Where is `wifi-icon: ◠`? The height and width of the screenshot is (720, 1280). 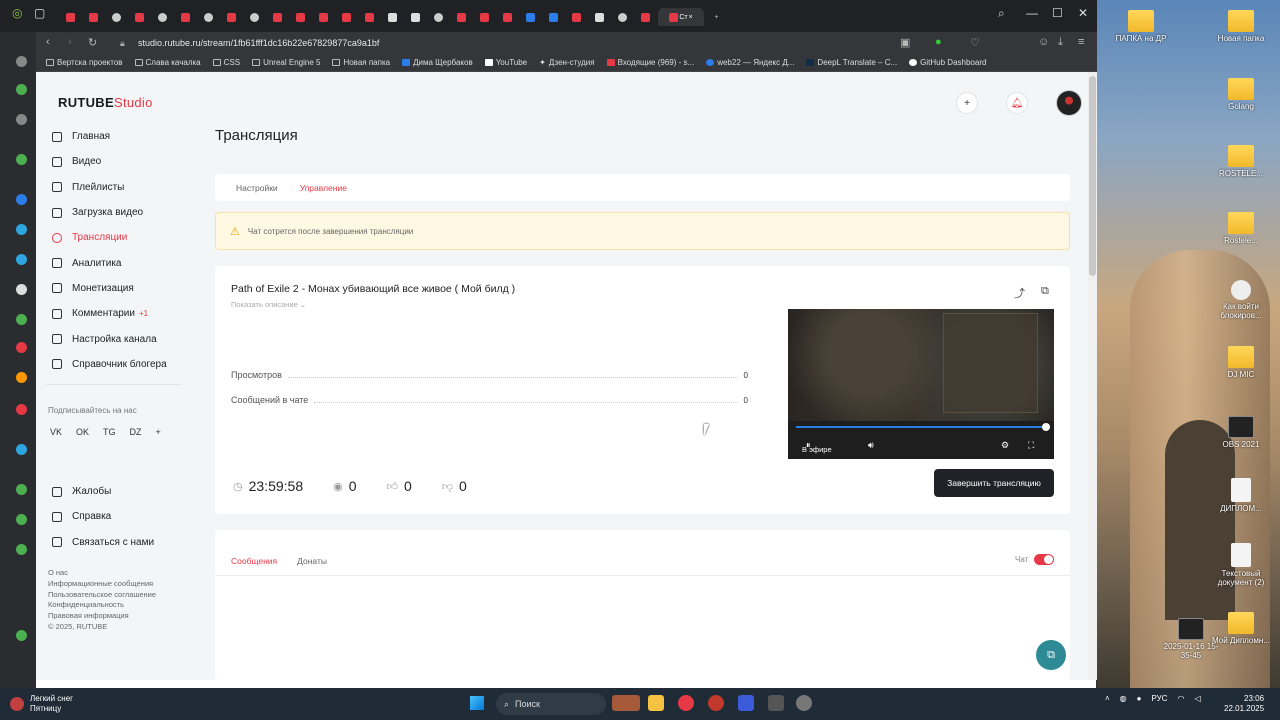 wifi-icon: ◠ is located at coordinates (1181, 698).